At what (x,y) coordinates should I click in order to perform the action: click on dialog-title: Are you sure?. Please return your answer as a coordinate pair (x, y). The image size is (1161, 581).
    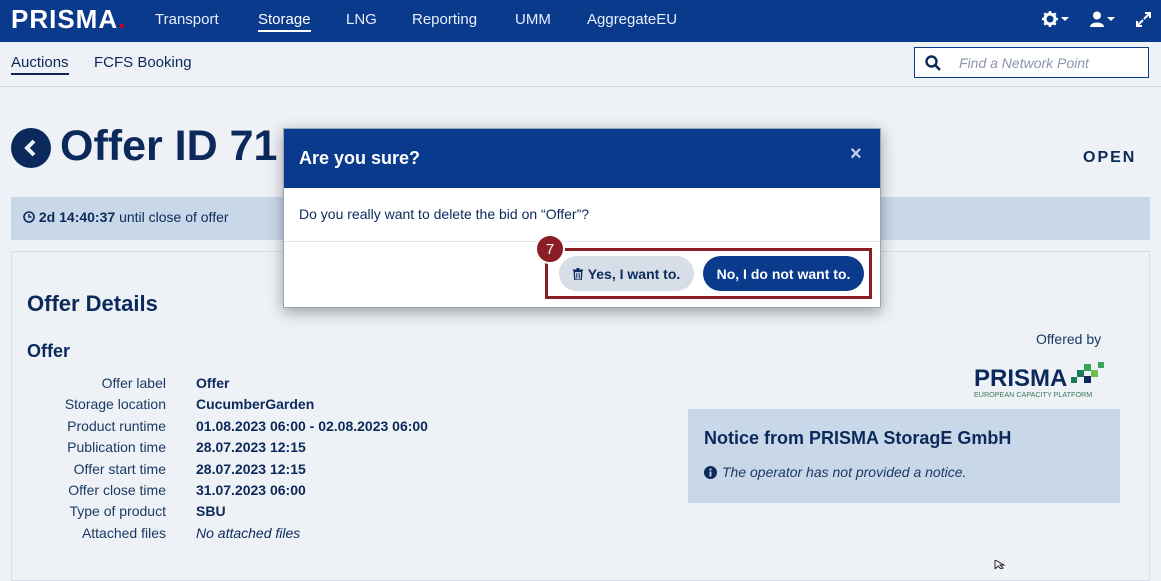
    Looking at the image, I should click on (360, 158).